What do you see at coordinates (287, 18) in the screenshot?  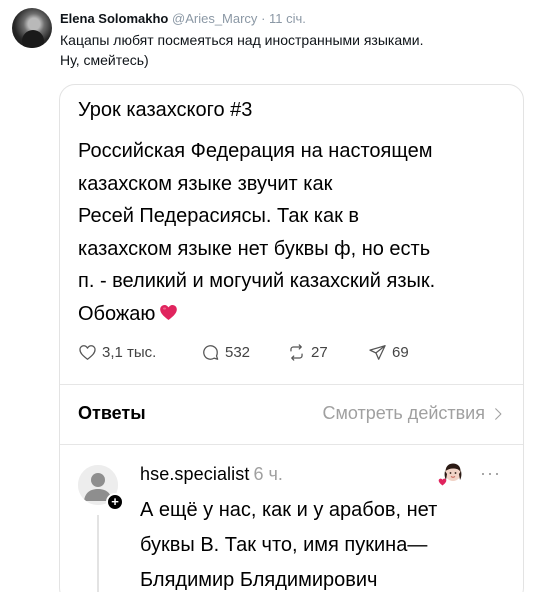 I see `post-time: 11 січ.` at bounding box center [287, 18].